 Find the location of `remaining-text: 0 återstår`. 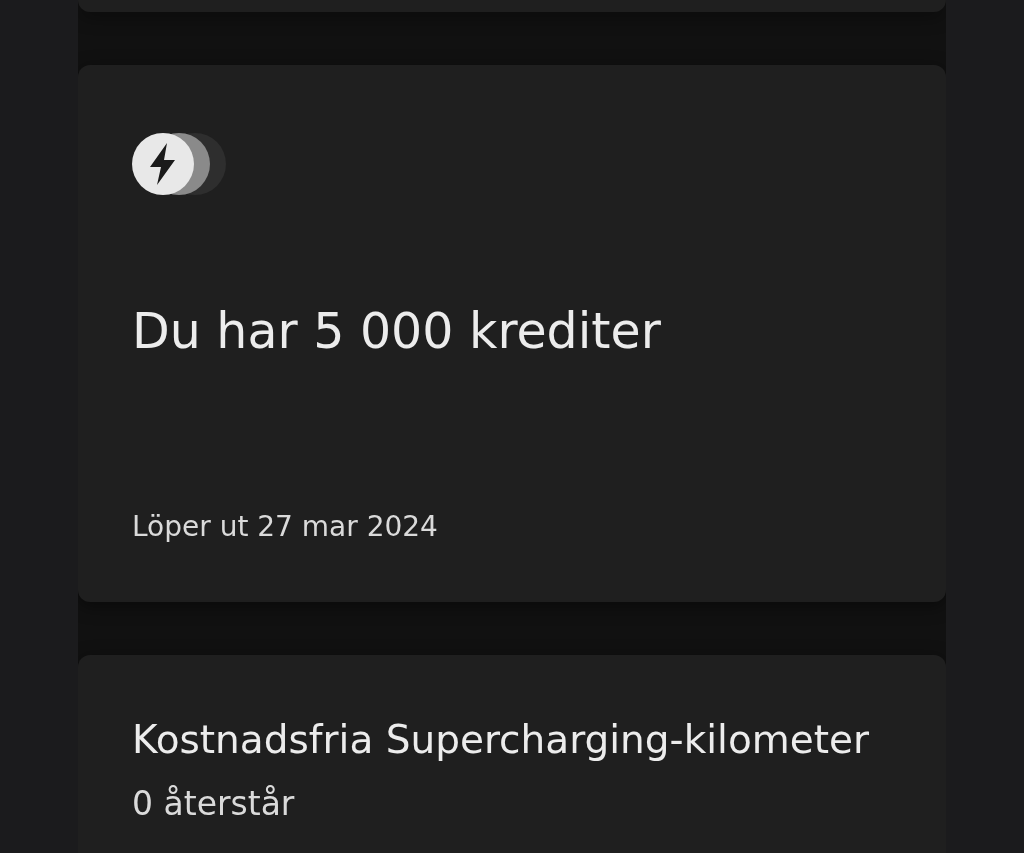

remaining-text: 0 återstår is located at coordinates (213, 803).